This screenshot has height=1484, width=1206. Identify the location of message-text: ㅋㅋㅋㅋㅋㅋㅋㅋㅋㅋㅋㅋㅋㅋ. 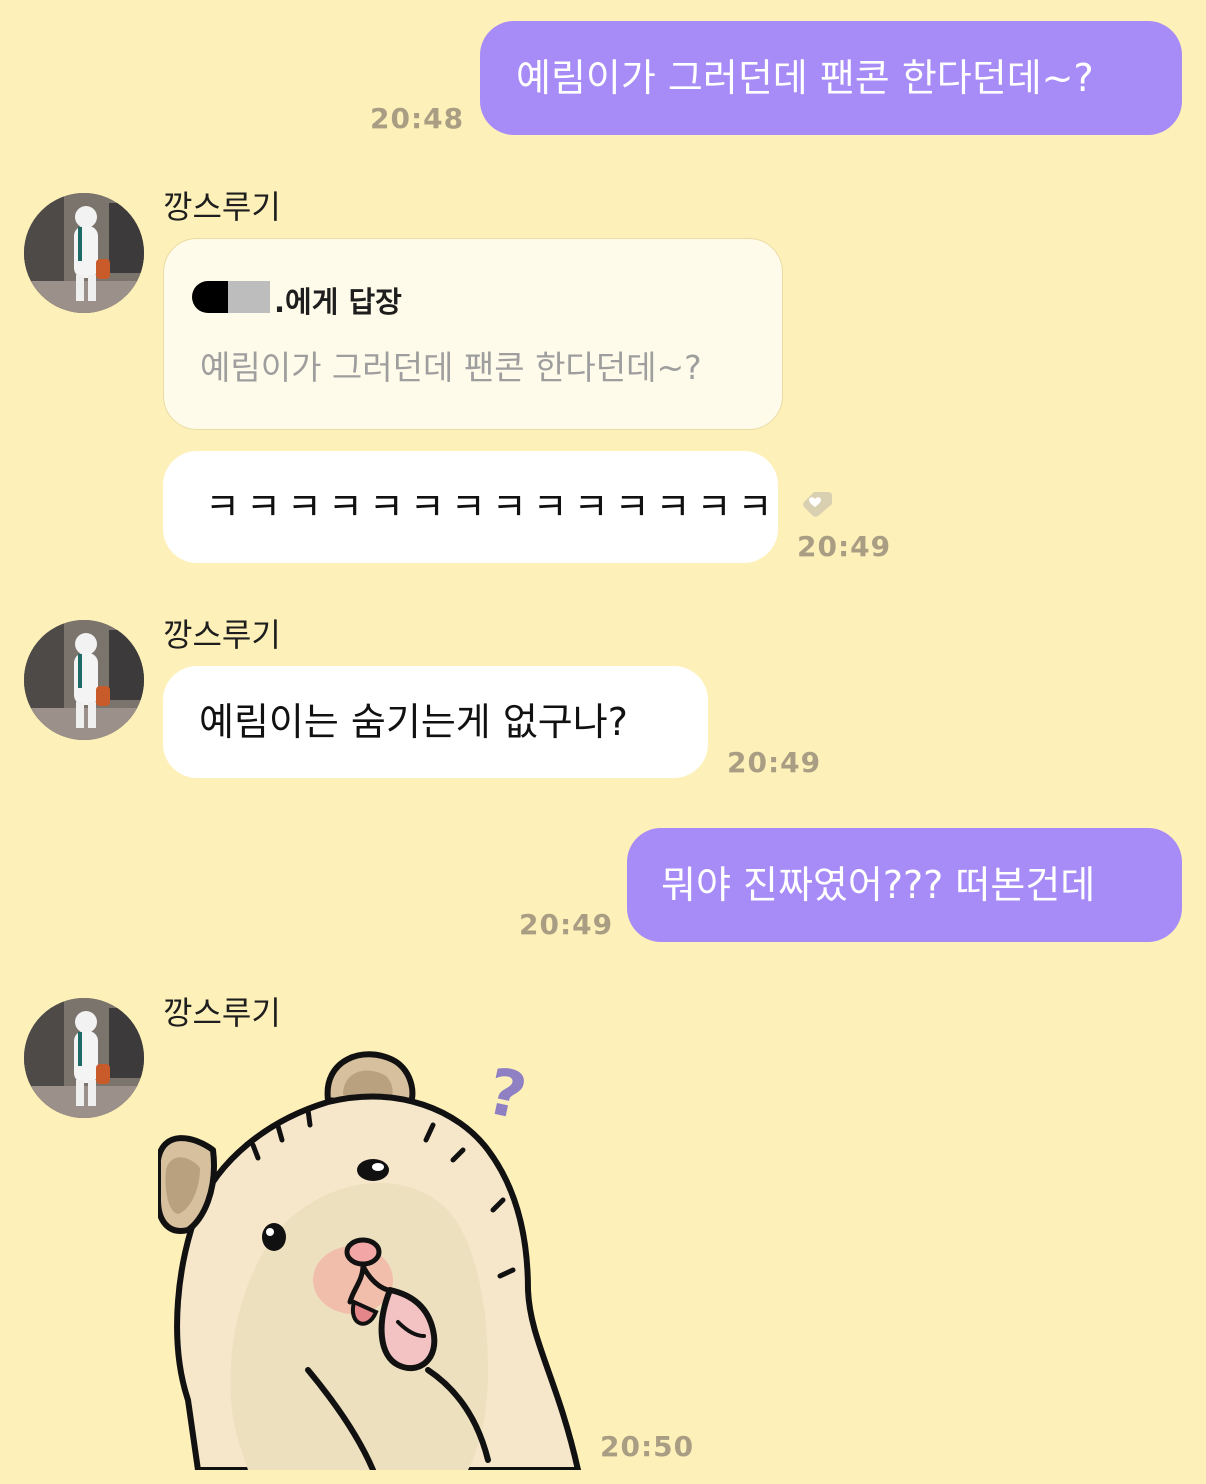
(492, 507).